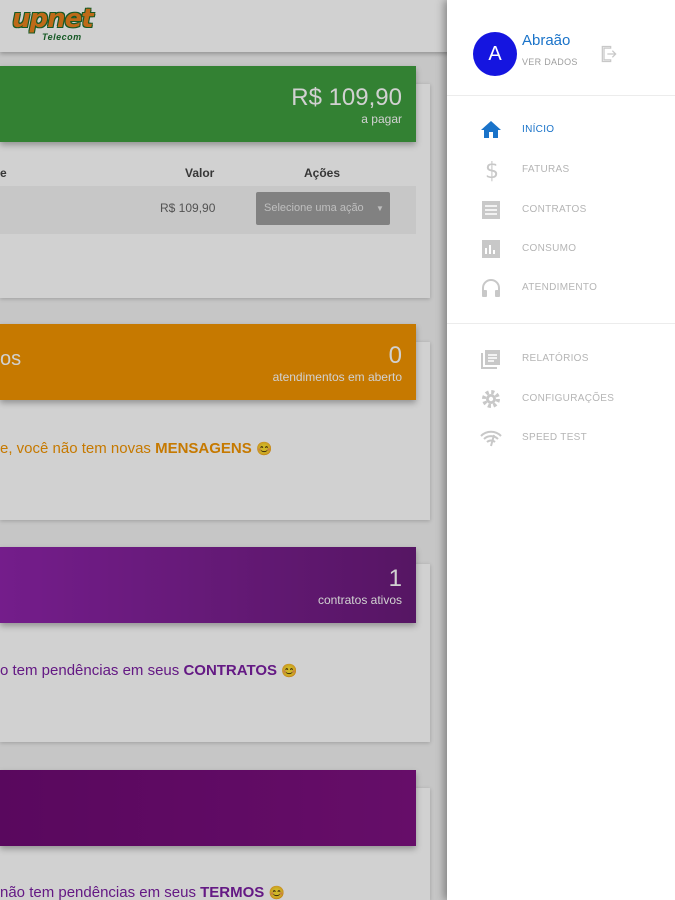 The width and height of the screenshot is (675, 900). Describe the element at coordinates (561, 130) in the screenshot. I see `menu-item-inicio: INÍCIO` at that location.